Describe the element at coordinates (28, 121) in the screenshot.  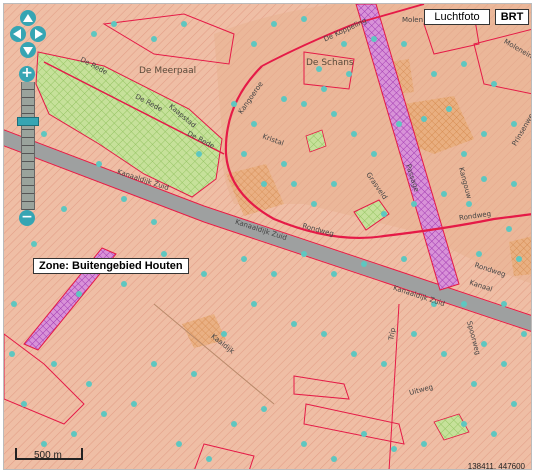
I see `zoom-slider-handle` at that location.